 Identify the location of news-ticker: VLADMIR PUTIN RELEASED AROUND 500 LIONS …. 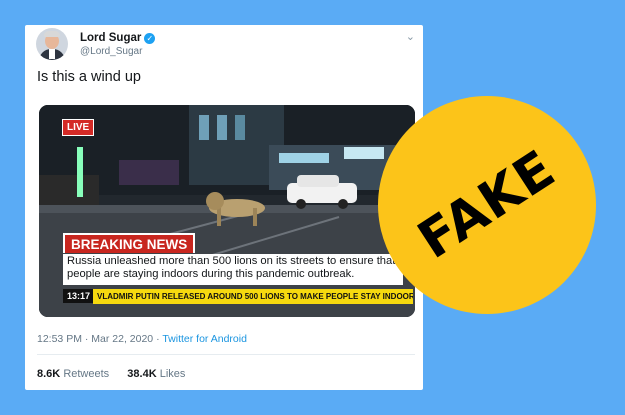
(253, 296).